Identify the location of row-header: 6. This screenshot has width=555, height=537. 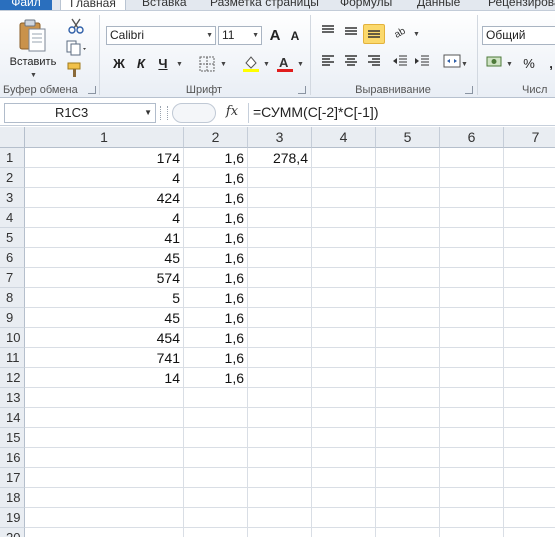
(12, 258).